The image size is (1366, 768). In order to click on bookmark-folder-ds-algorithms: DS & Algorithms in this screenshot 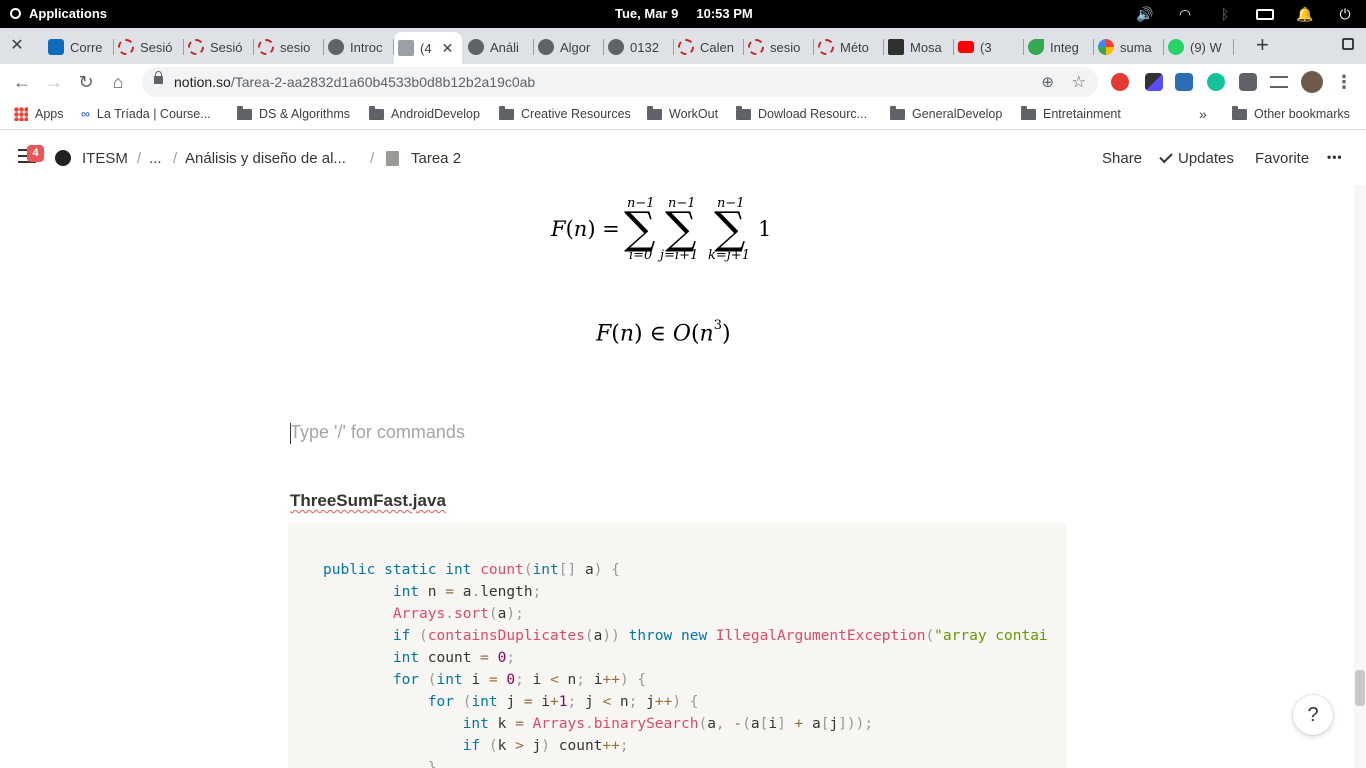, I will do `click(293, 113)`.